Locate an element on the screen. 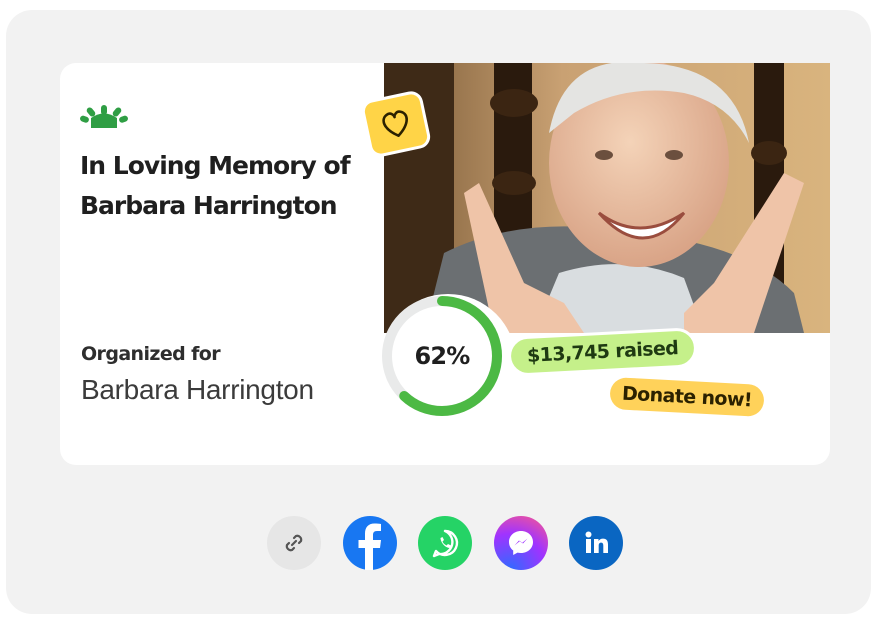 The width and height of the screenshot is (877, 621). linkedin-share-button is located at coordinates (596, 543).